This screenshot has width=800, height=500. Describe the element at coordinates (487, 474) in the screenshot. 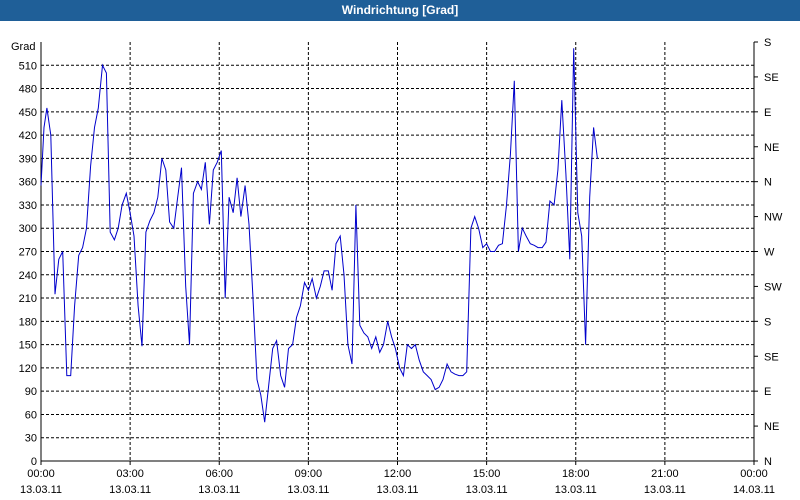

I see `x-tick-time: 15:00` at that location.